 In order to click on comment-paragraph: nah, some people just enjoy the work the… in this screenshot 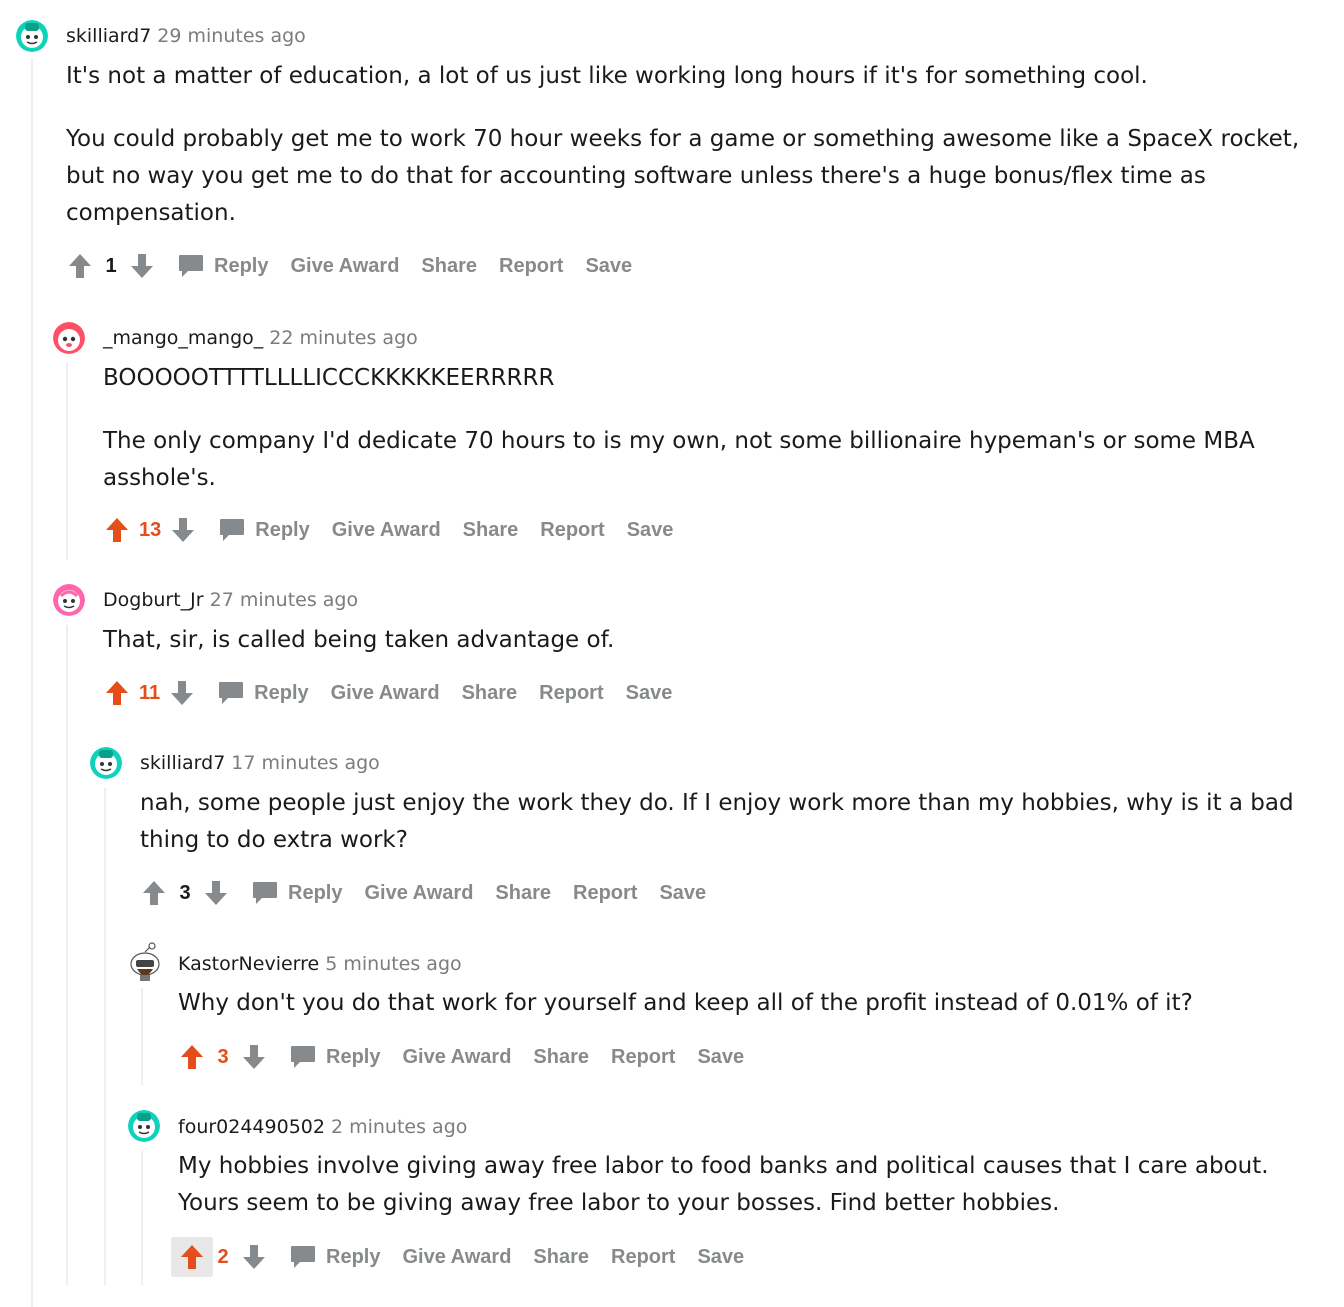, I will do `click(717, 821)`.